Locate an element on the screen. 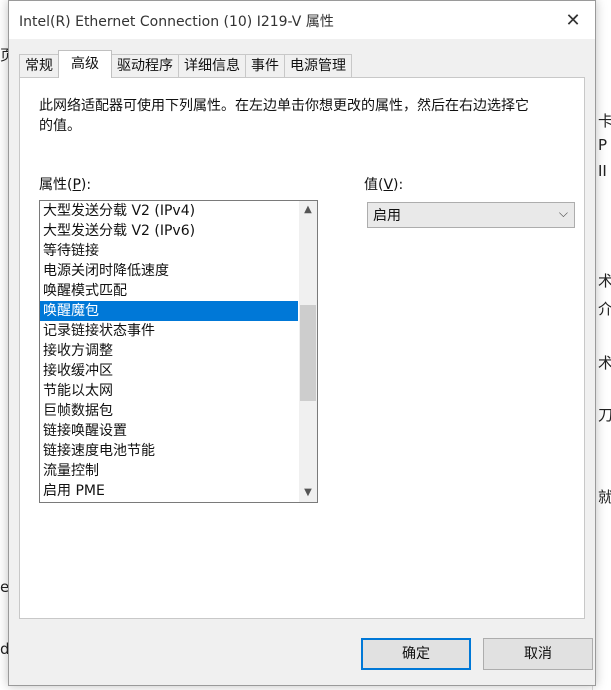 The width and height of the screenshot is (611, 690). tab-driver: 驱动程序 is located at coordinates (145, 66).